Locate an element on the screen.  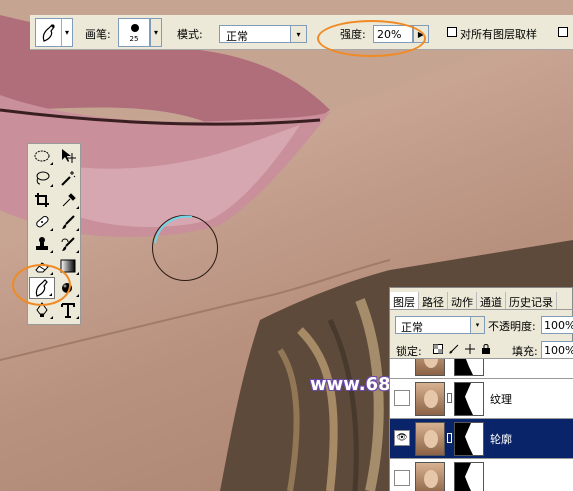
layer-row-hidden-top is located at coordinates (481, 368).